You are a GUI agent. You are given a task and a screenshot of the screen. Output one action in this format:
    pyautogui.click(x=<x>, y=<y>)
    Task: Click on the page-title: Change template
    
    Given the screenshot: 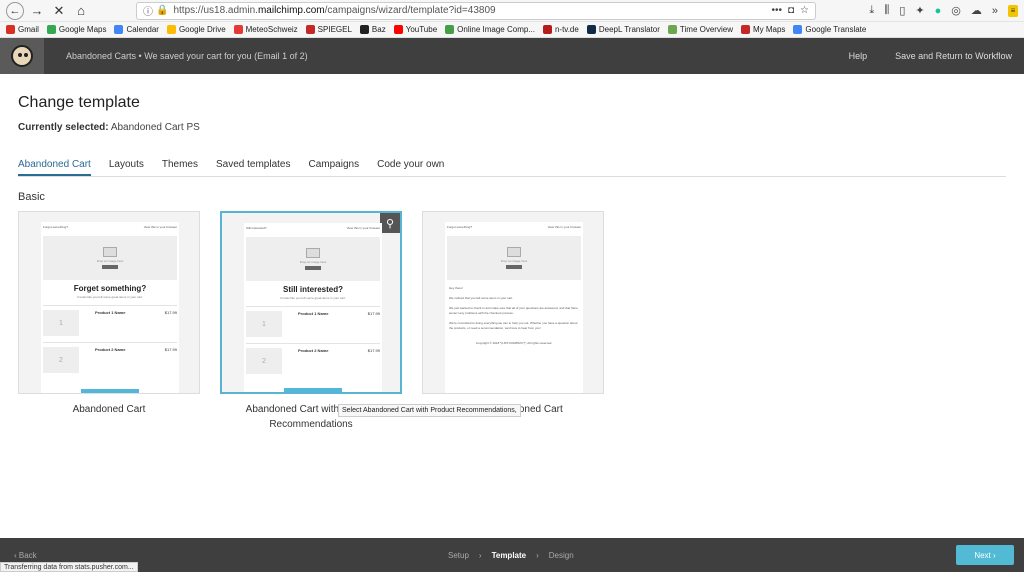 What is the action you would take?
    pyautogui.click(x=79, y=102)
    